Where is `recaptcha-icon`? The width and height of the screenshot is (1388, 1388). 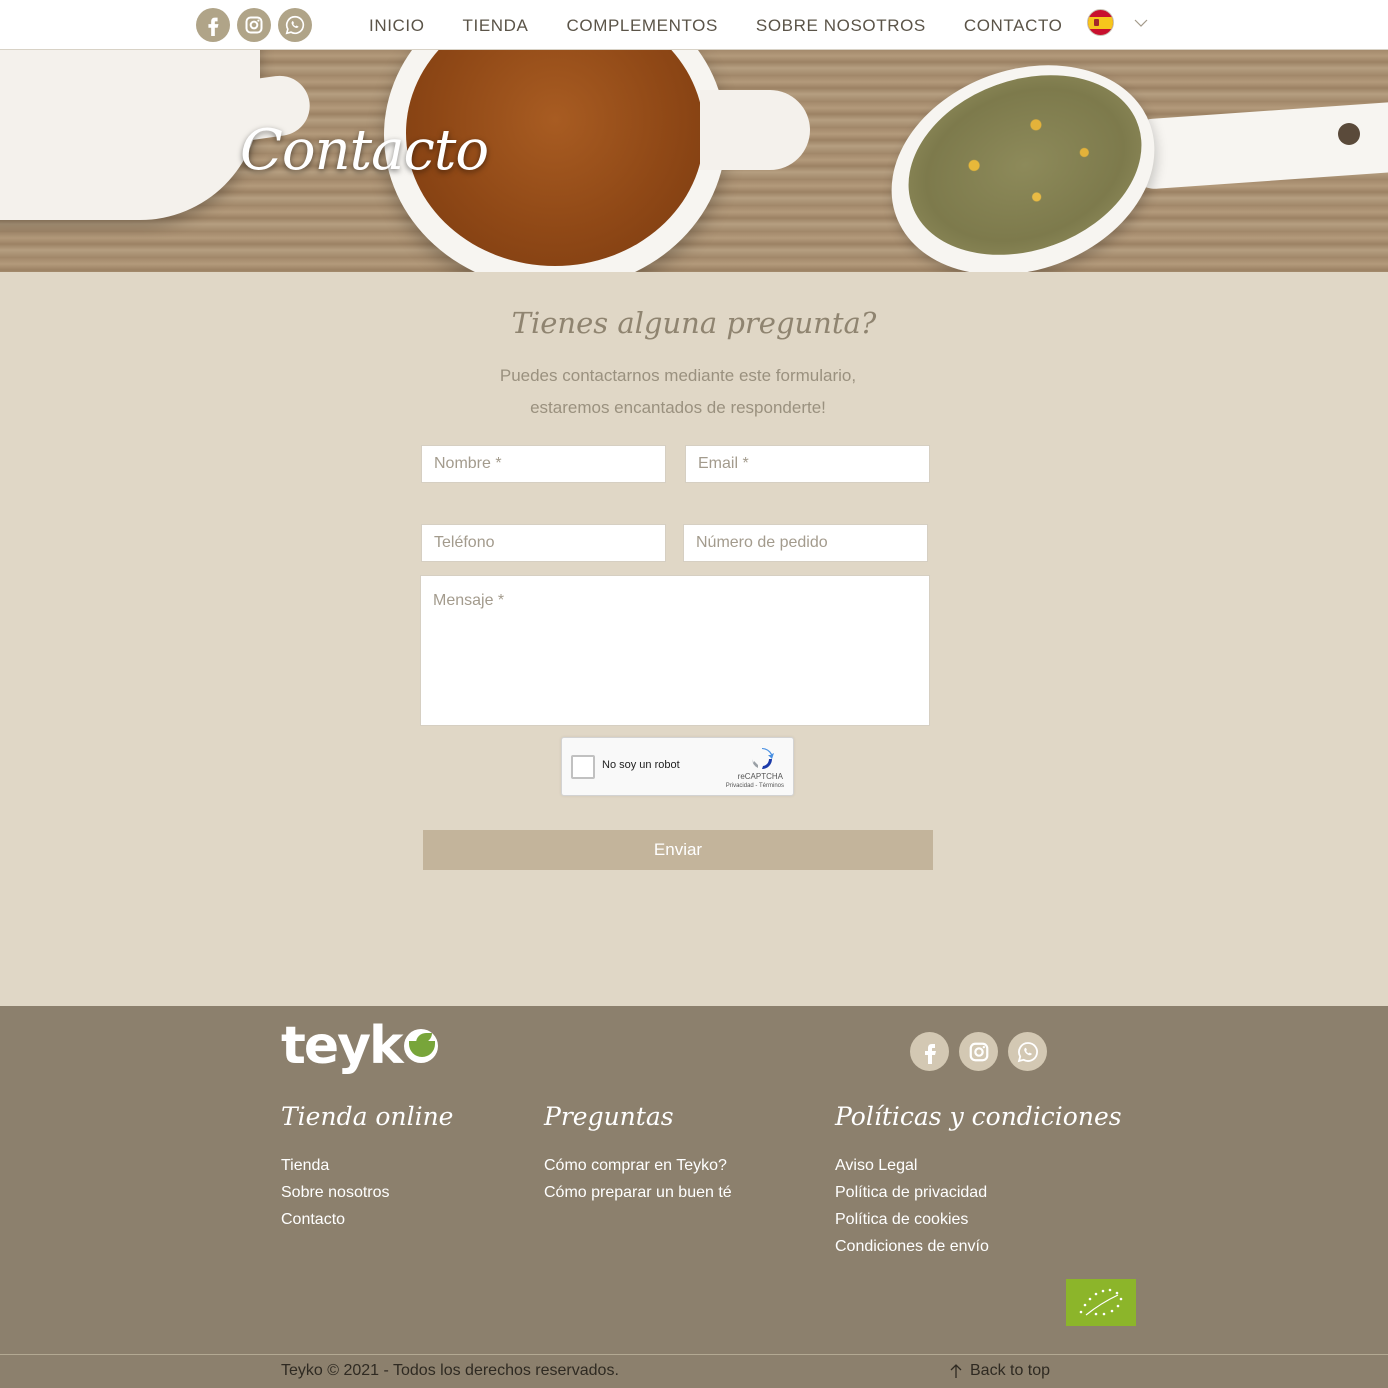 recaptcha-icon is located at coordinates (763, 758).